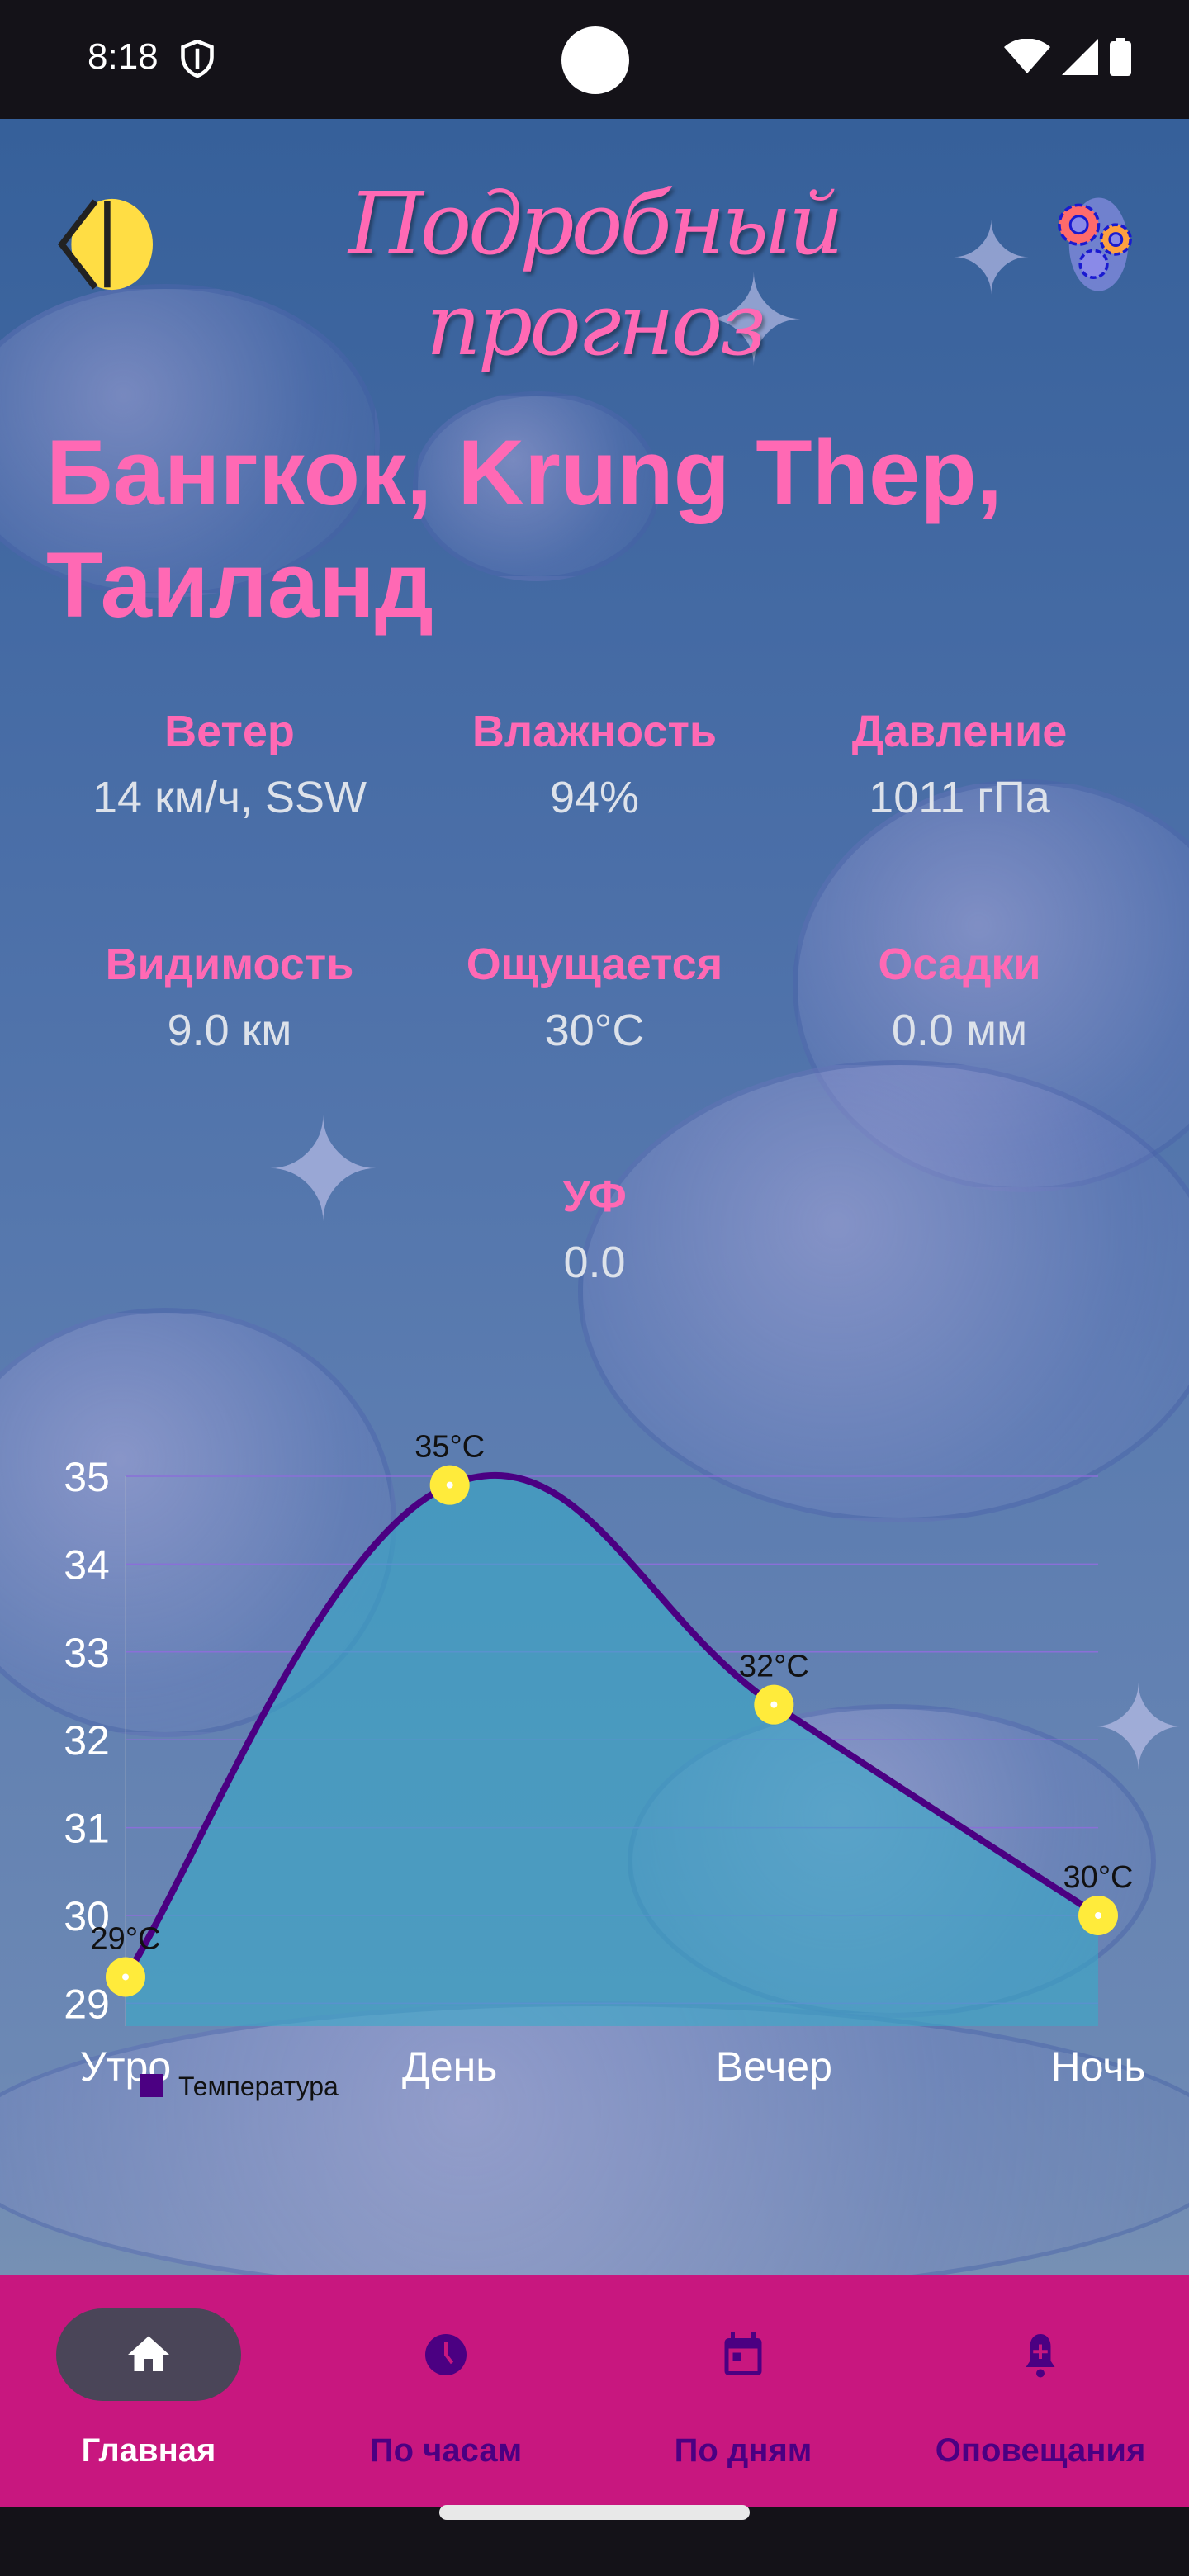 This screenshot has height=2576, width=1189. What do you see at coordinates (743, 2450) in the screenshot?
I see `nav-label: По дням` at bounding box center [743, 2450].